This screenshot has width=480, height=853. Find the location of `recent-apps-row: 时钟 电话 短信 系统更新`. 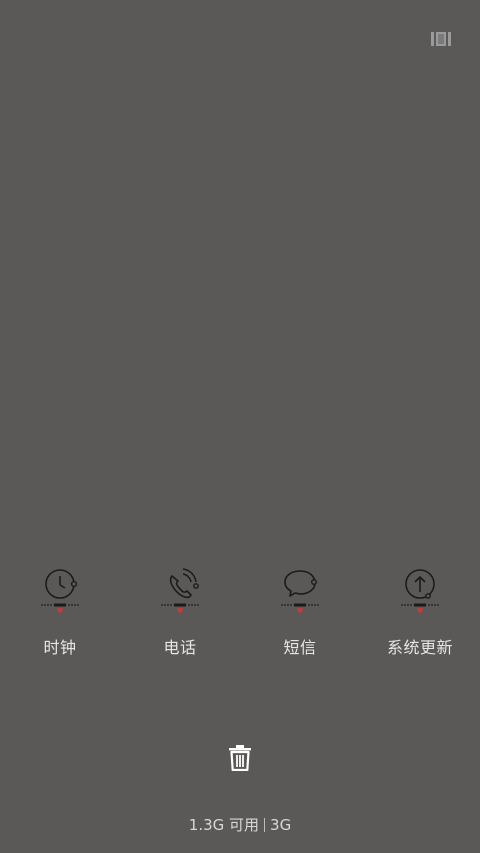

recent-apps-row: 时钟 电话 短信 系统更新 is located at coordinates (240, 616).